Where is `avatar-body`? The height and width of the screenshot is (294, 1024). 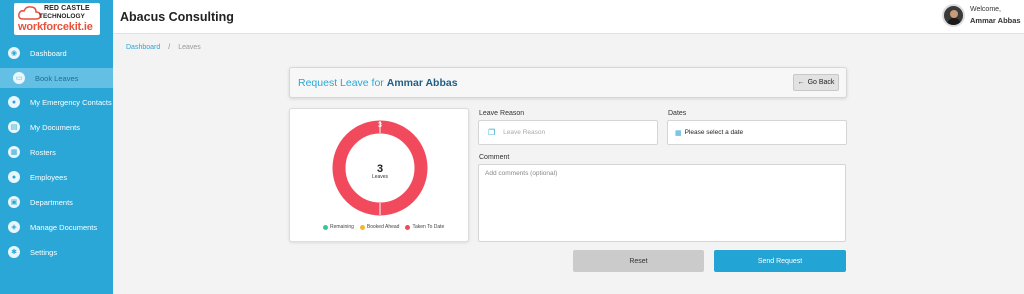 avatar-body is located at coordinates (954, 21).